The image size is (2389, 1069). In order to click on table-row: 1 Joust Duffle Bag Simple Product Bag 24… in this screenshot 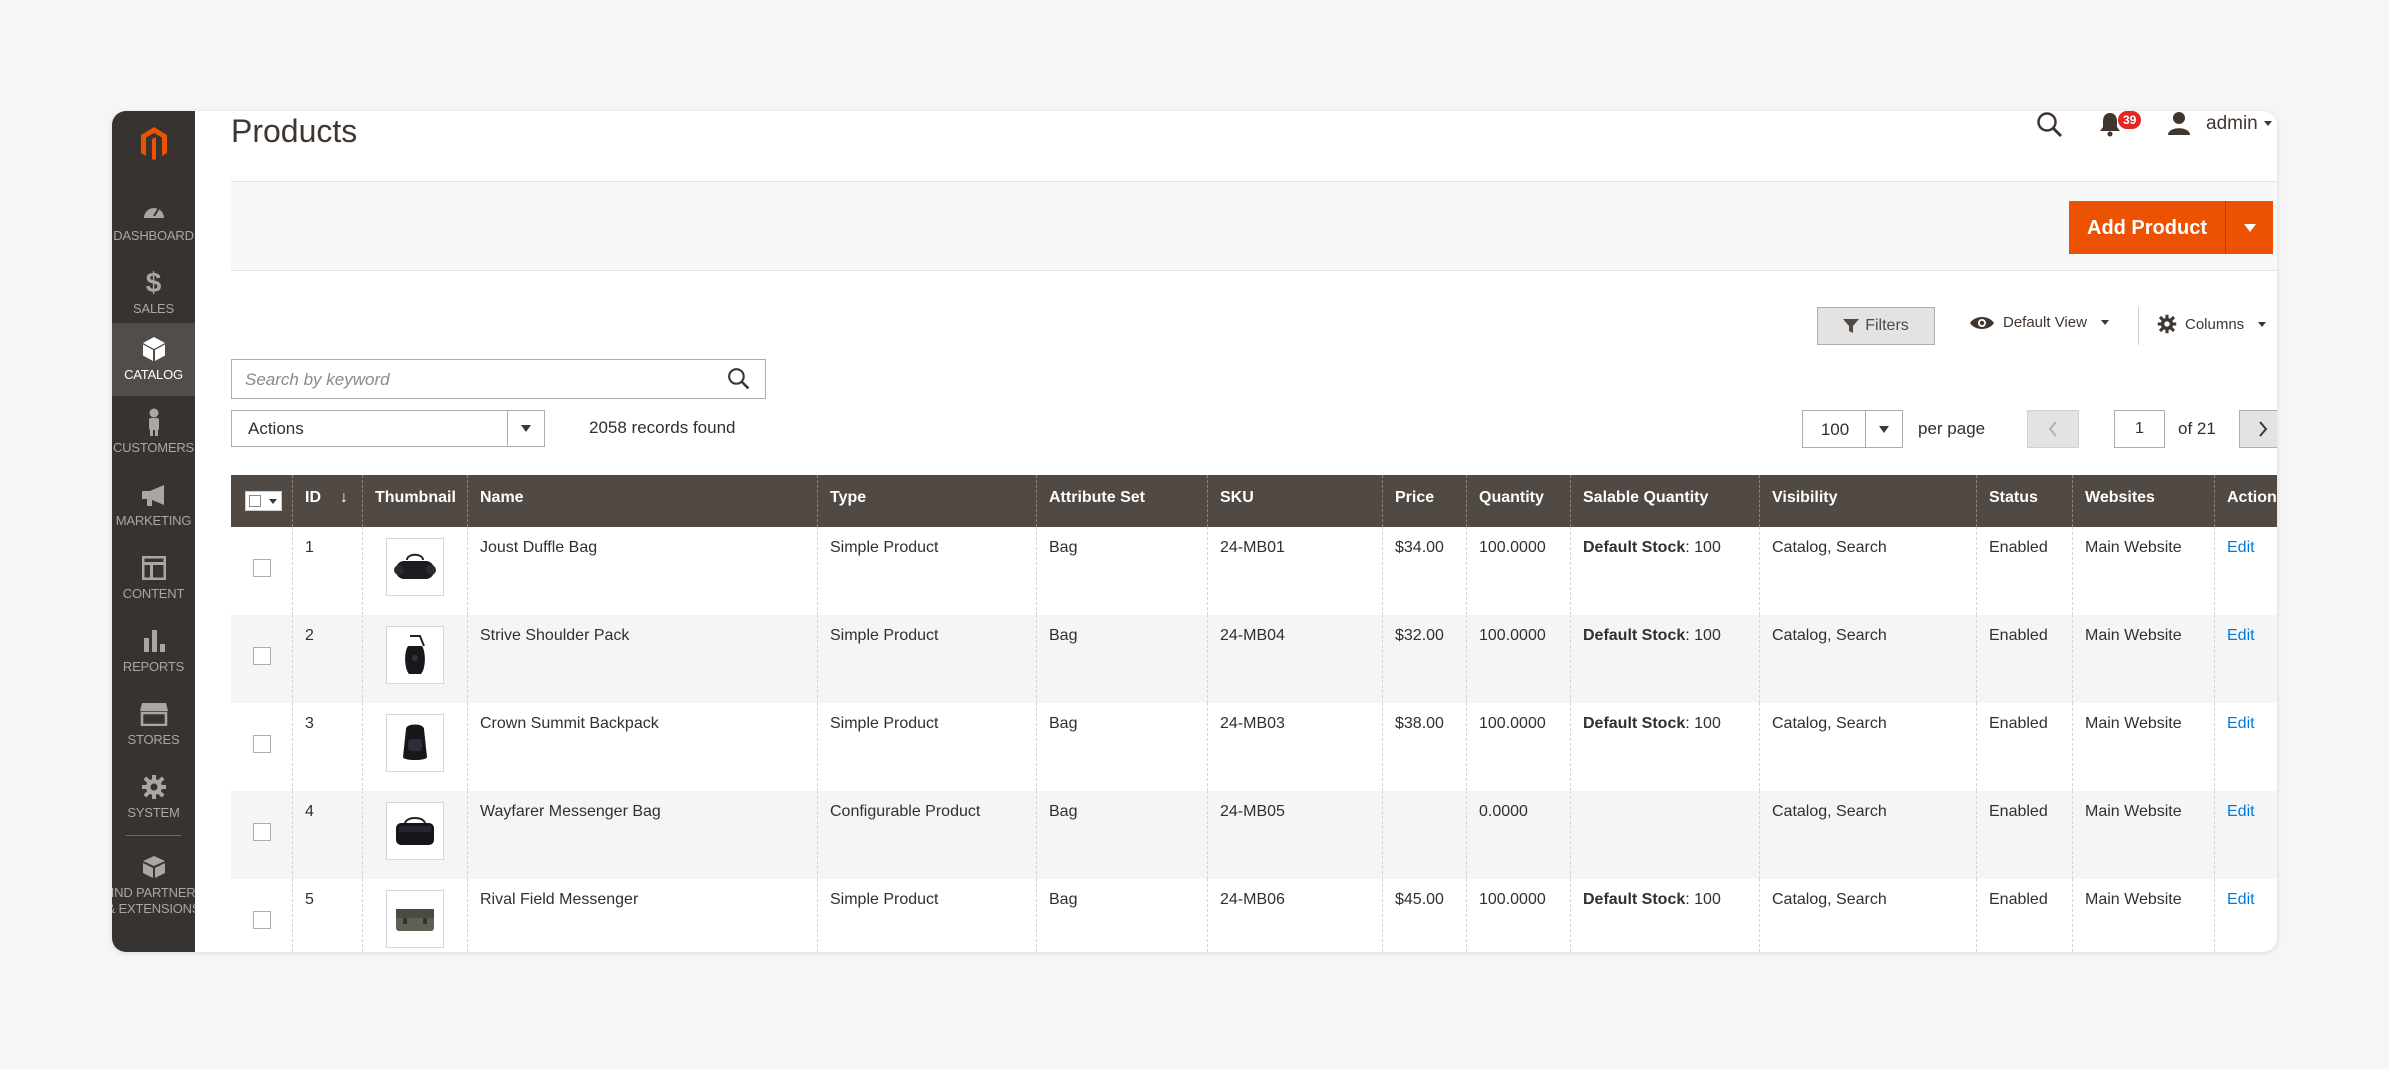, I will do `click(1254, 571)`.